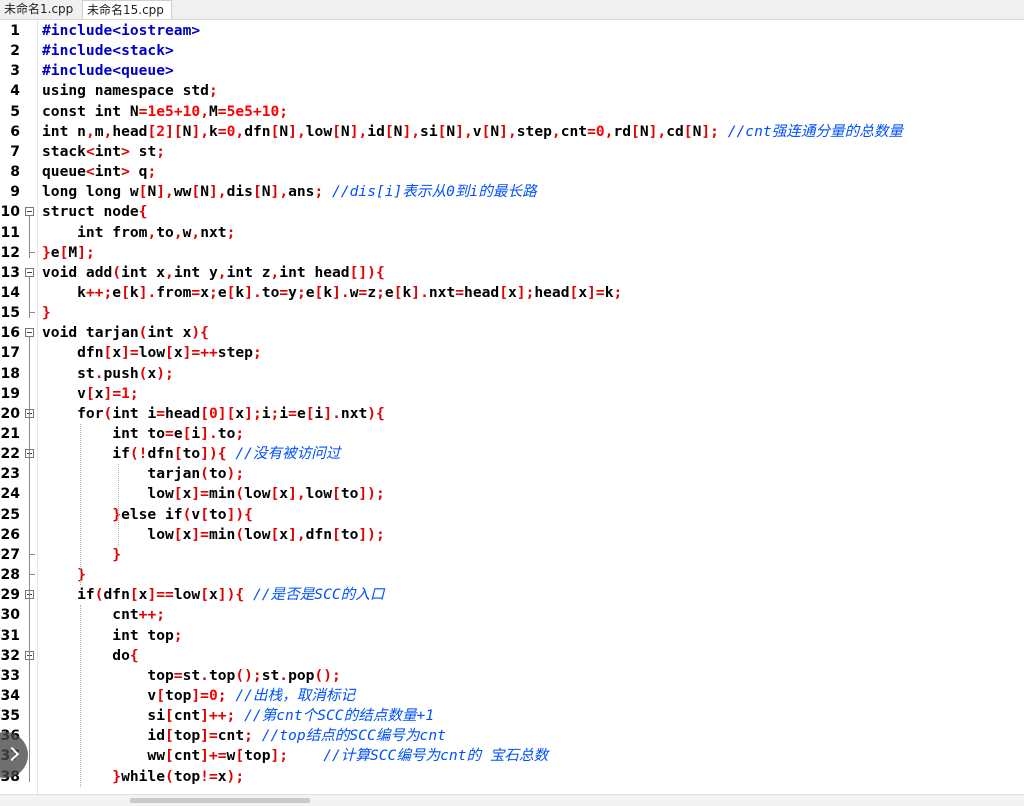  Describe the element at coordinates (238, 716) in the screenshot. I see `code-line: si[cnt]++; //第cnt个SCC的结点数量+1` at that location.